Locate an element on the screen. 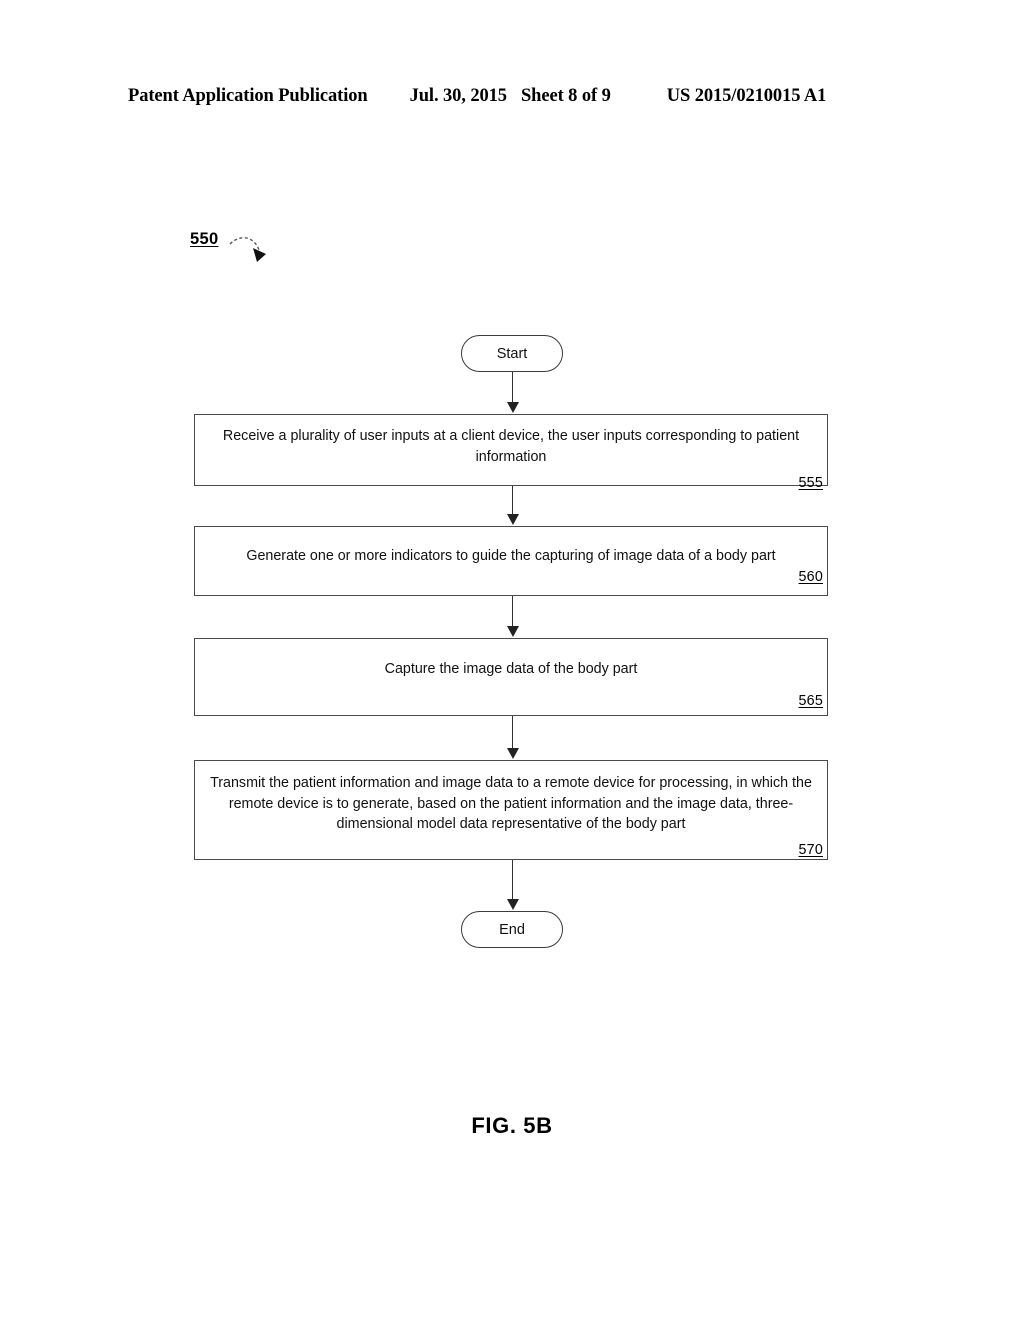 This screenshot has height=1320, width=1024. flow-step-570-numeral: 570 is located at coordinates (810, 849).